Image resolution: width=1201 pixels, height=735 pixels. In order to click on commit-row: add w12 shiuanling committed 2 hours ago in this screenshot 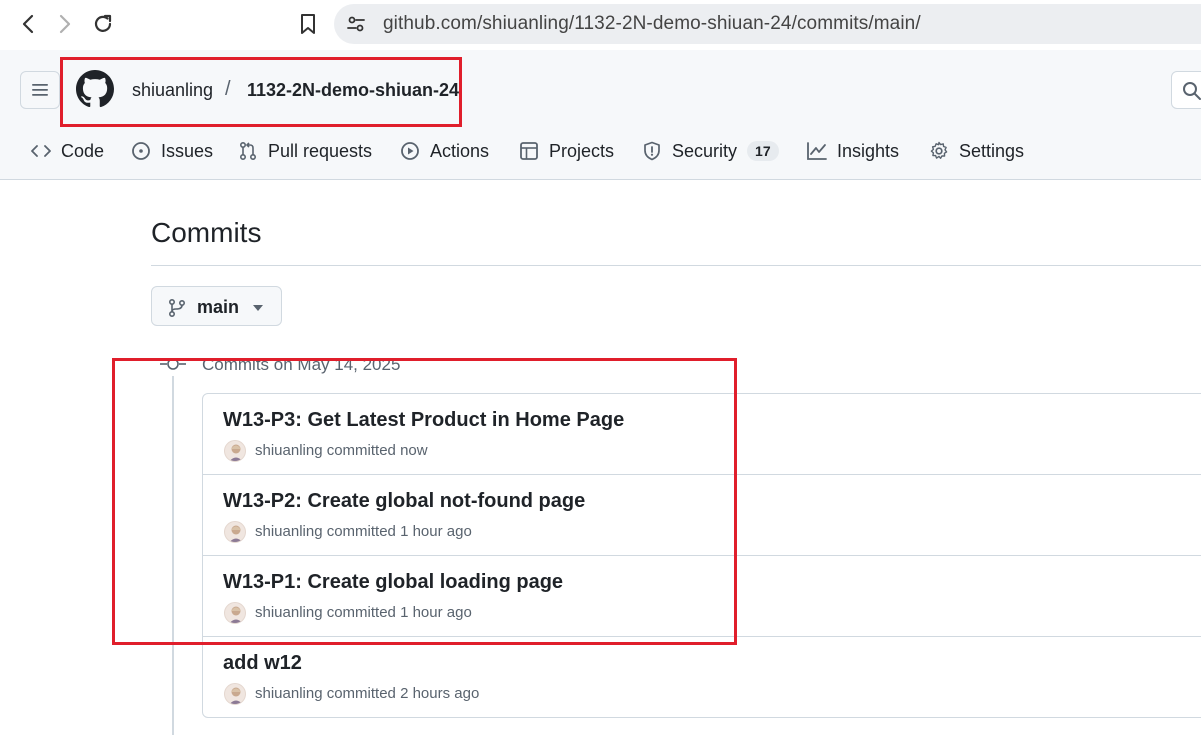, I will do `click(702, 677)`.